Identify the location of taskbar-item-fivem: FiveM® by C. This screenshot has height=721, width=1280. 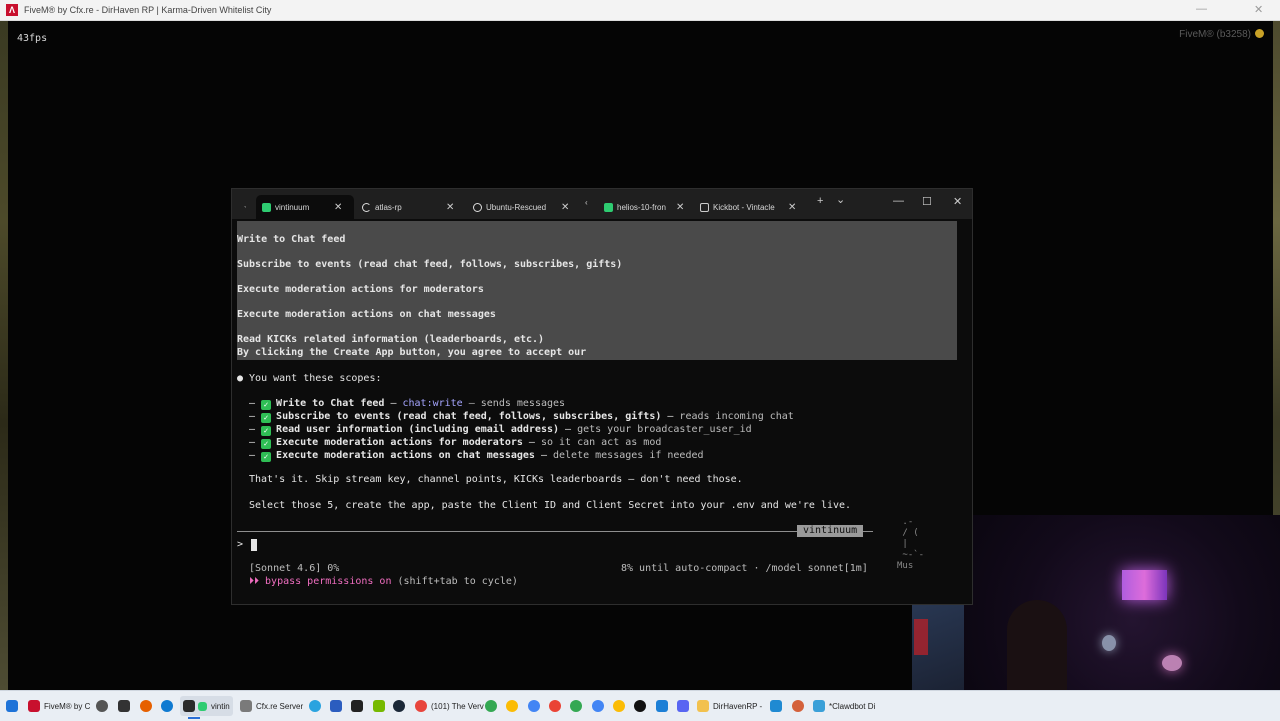
(59, 706).